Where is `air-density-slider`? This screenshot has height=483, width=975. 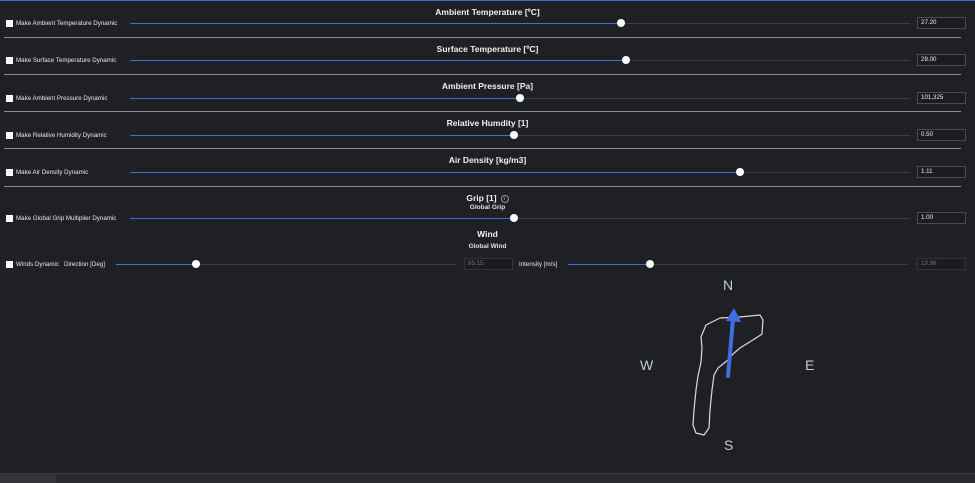 air-density-slider is located at coordinates (520, 172).